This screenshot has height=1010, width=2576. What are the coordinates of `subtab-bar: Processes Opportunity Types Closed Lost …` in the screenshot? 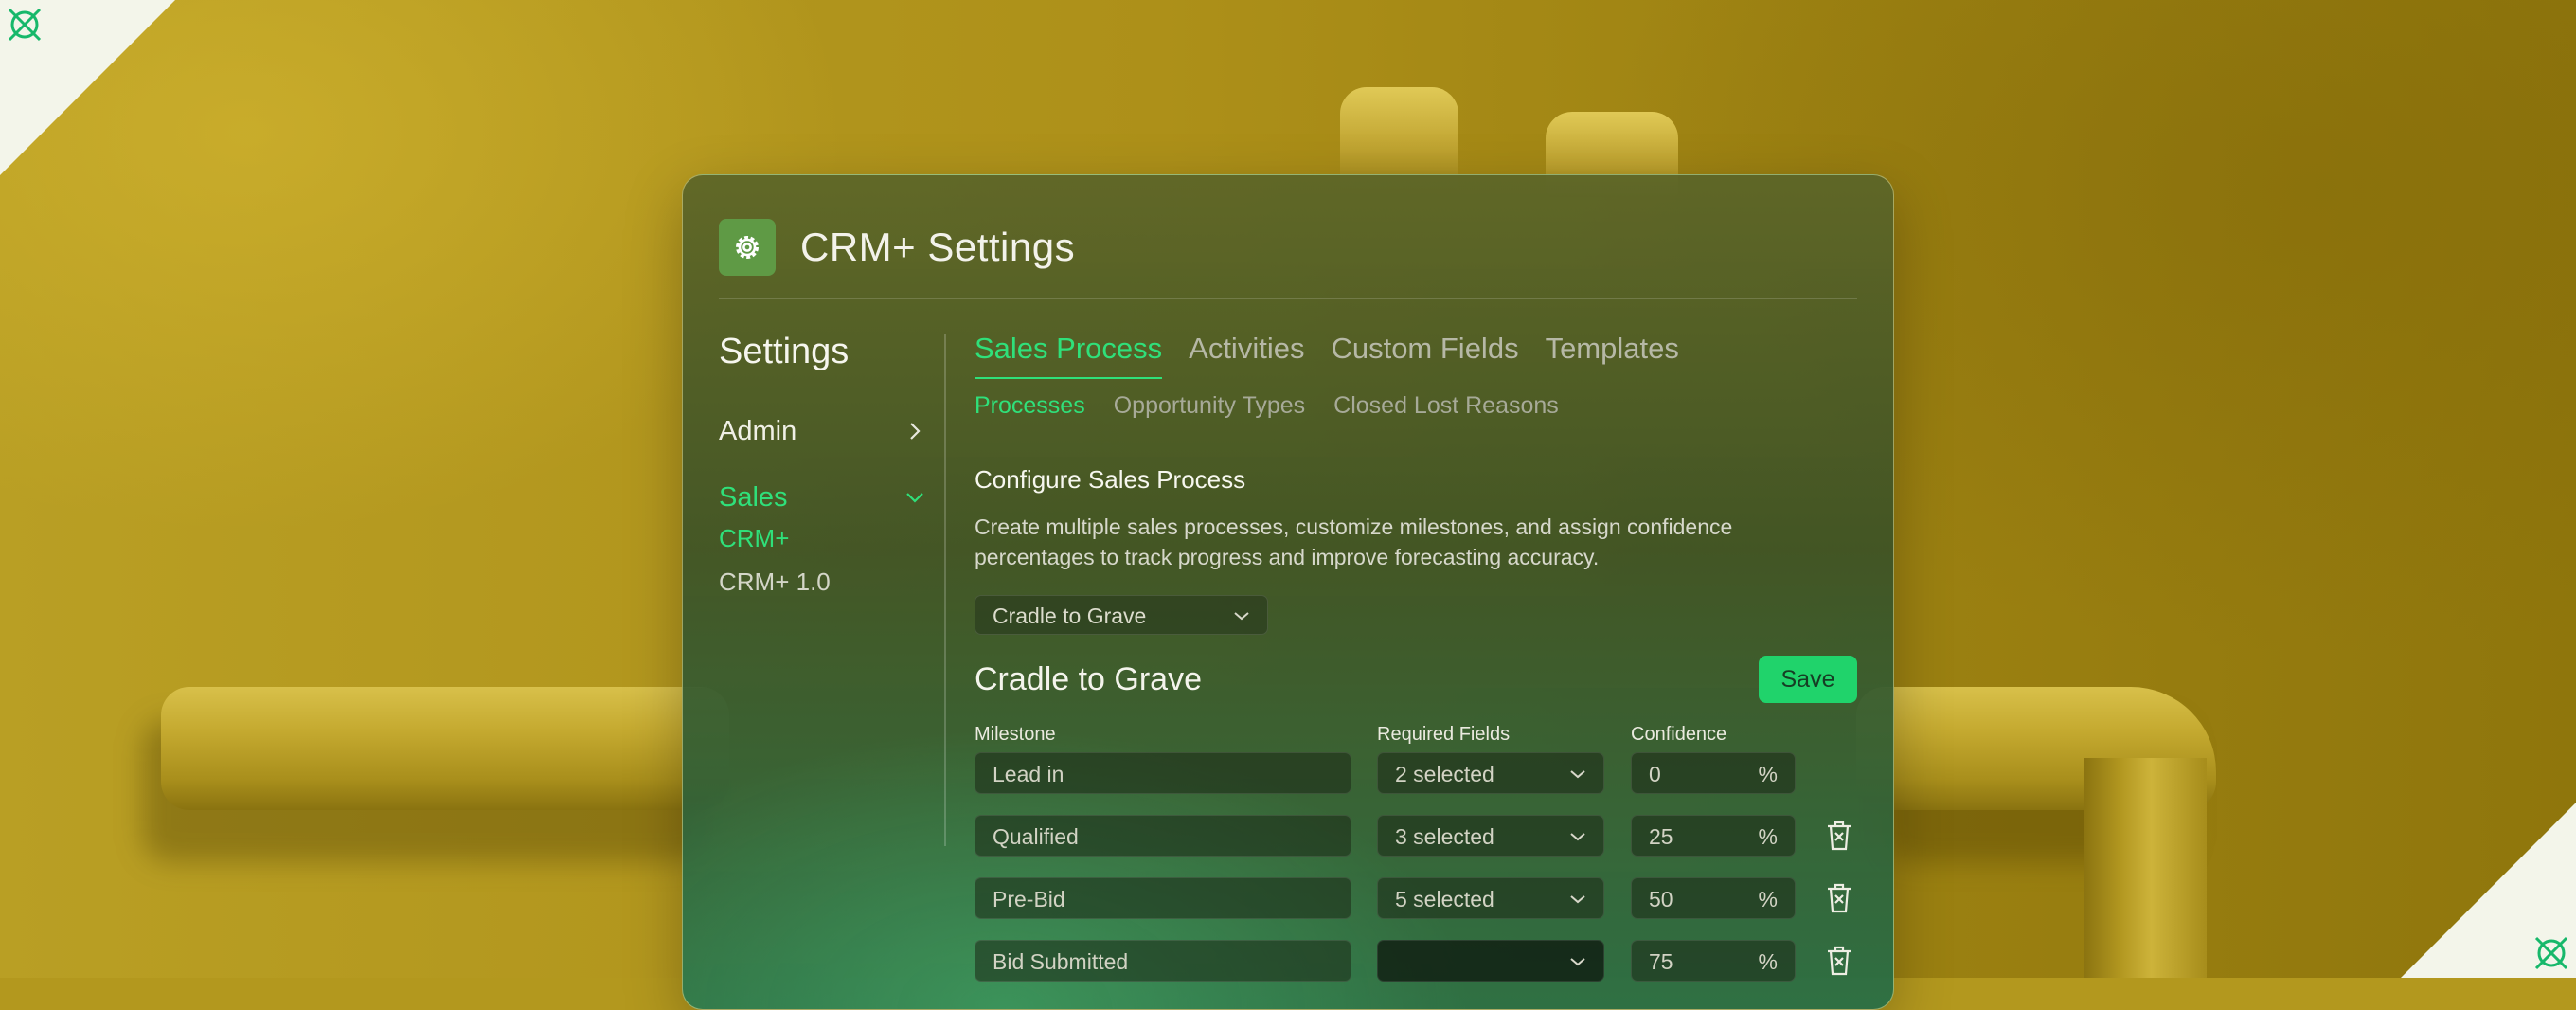 It's located at (1416, 406).